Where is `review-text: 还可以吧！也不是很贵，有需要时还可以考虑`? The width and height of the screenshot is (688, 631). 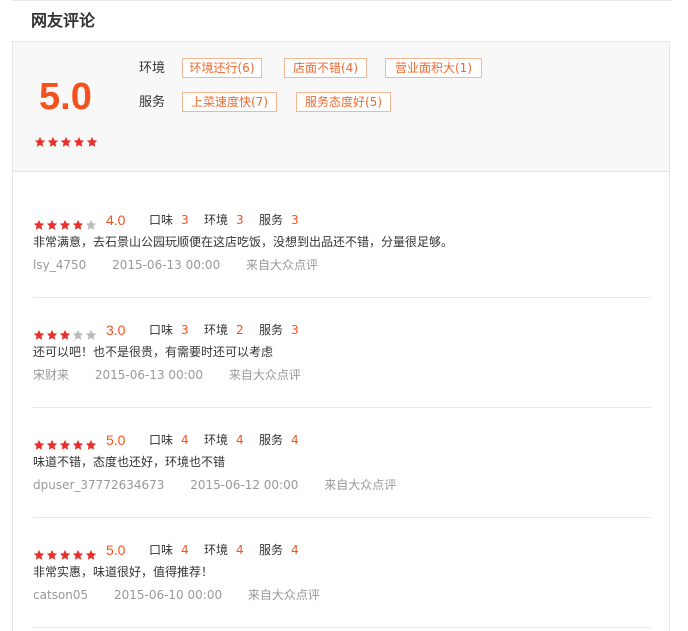 review-text: 还可以吧！也不是很贵，有需要时还可以考虑 is located at coordinates (153, 352).